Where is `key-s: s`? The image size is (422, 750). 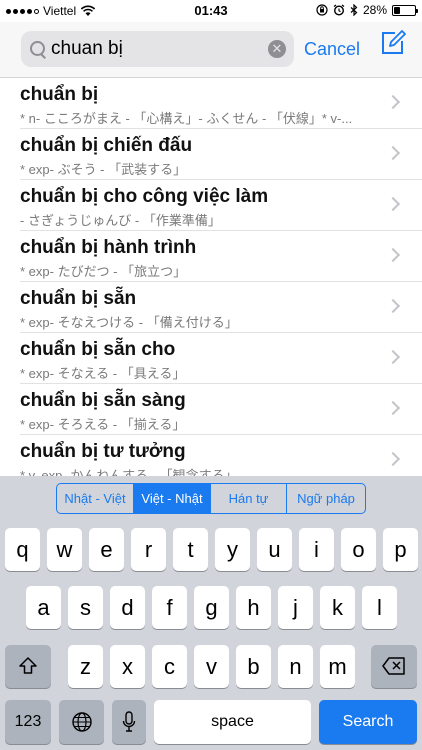
key-s: s is located at coordinates (85, 607).